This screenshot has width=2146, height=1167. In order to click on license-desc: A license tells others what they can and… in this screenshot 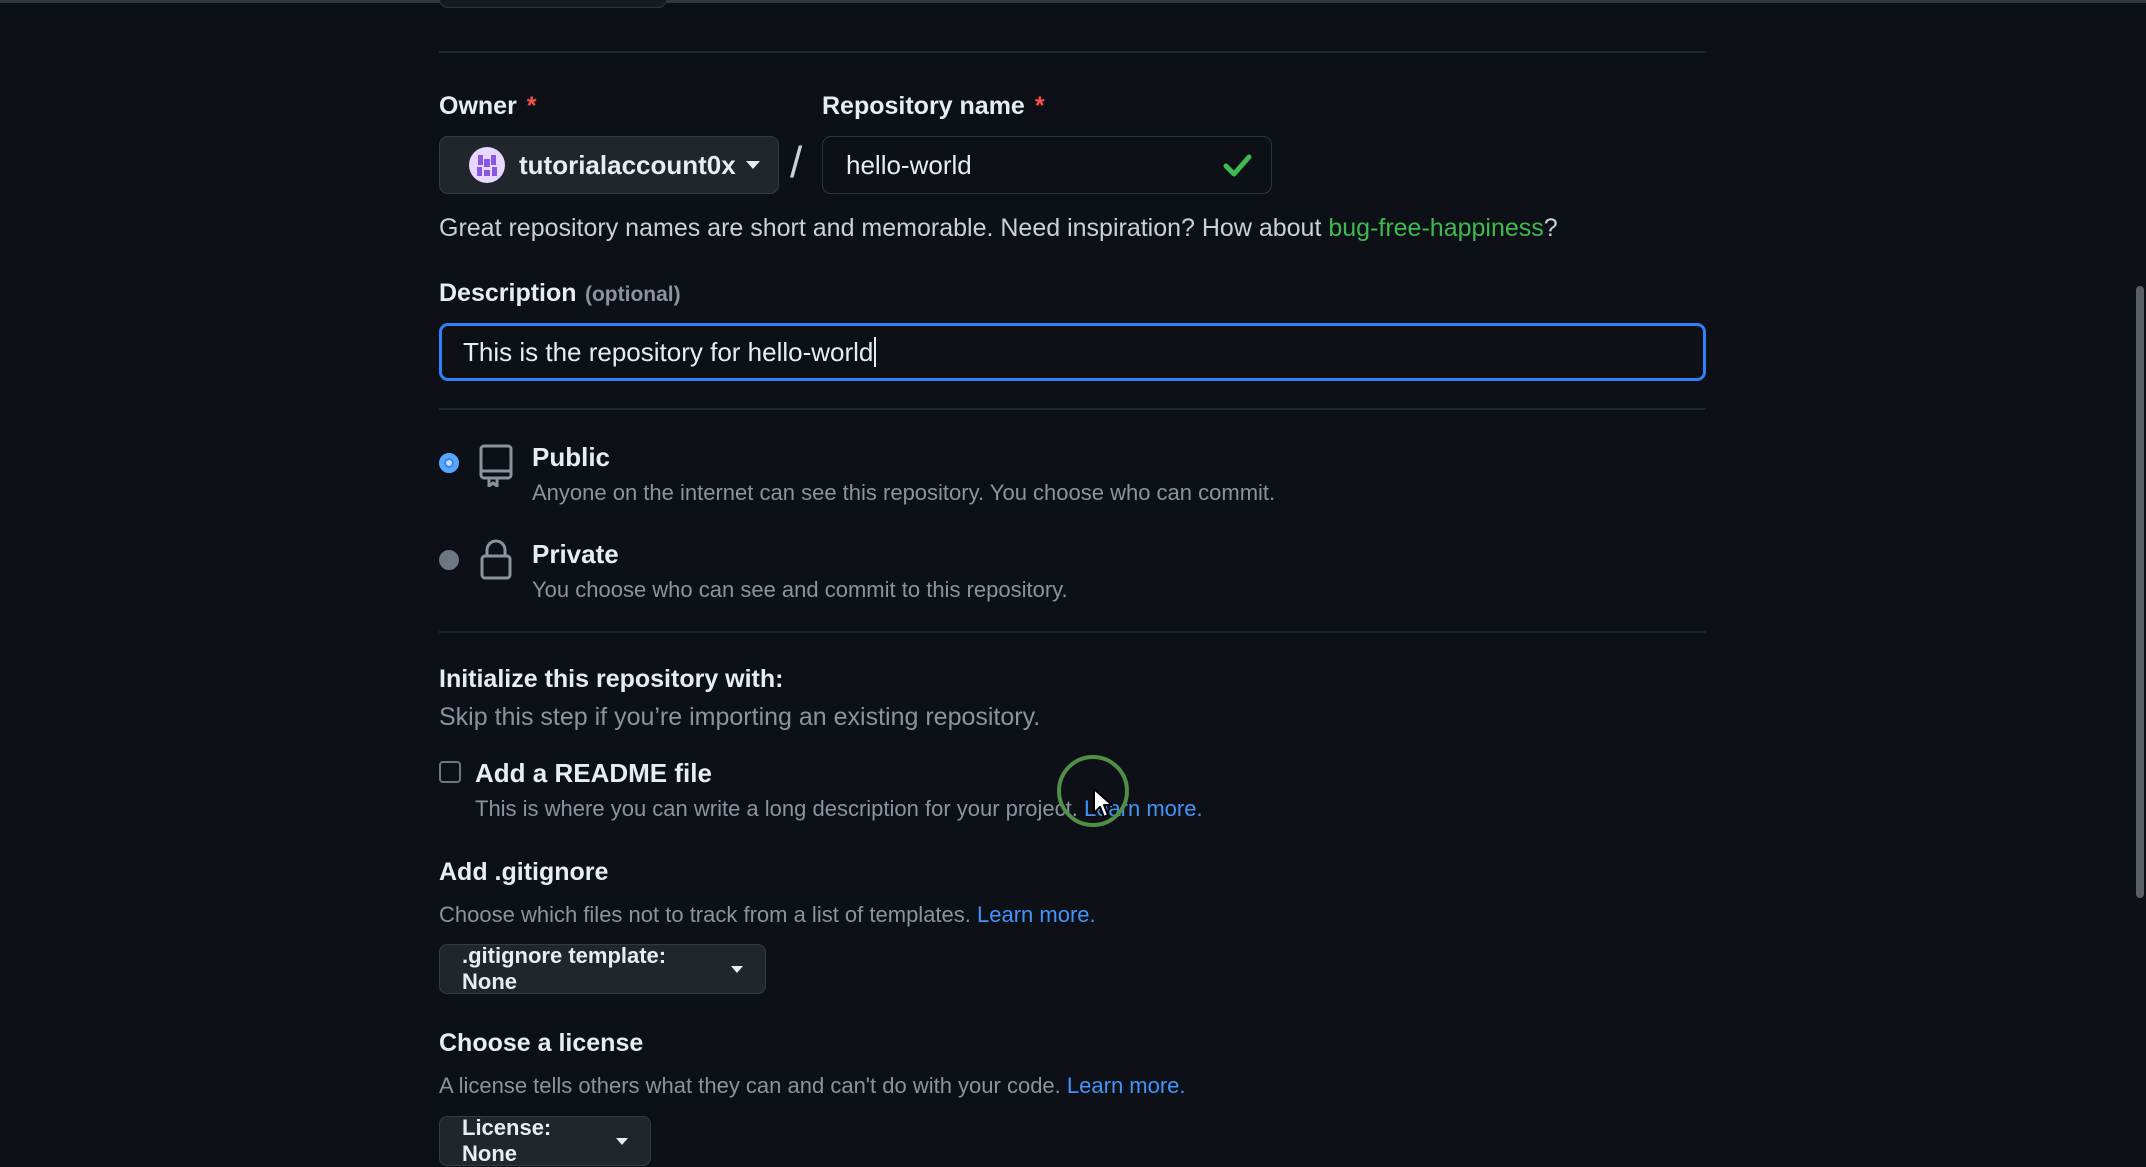, I will do `click(812, 1086)`.